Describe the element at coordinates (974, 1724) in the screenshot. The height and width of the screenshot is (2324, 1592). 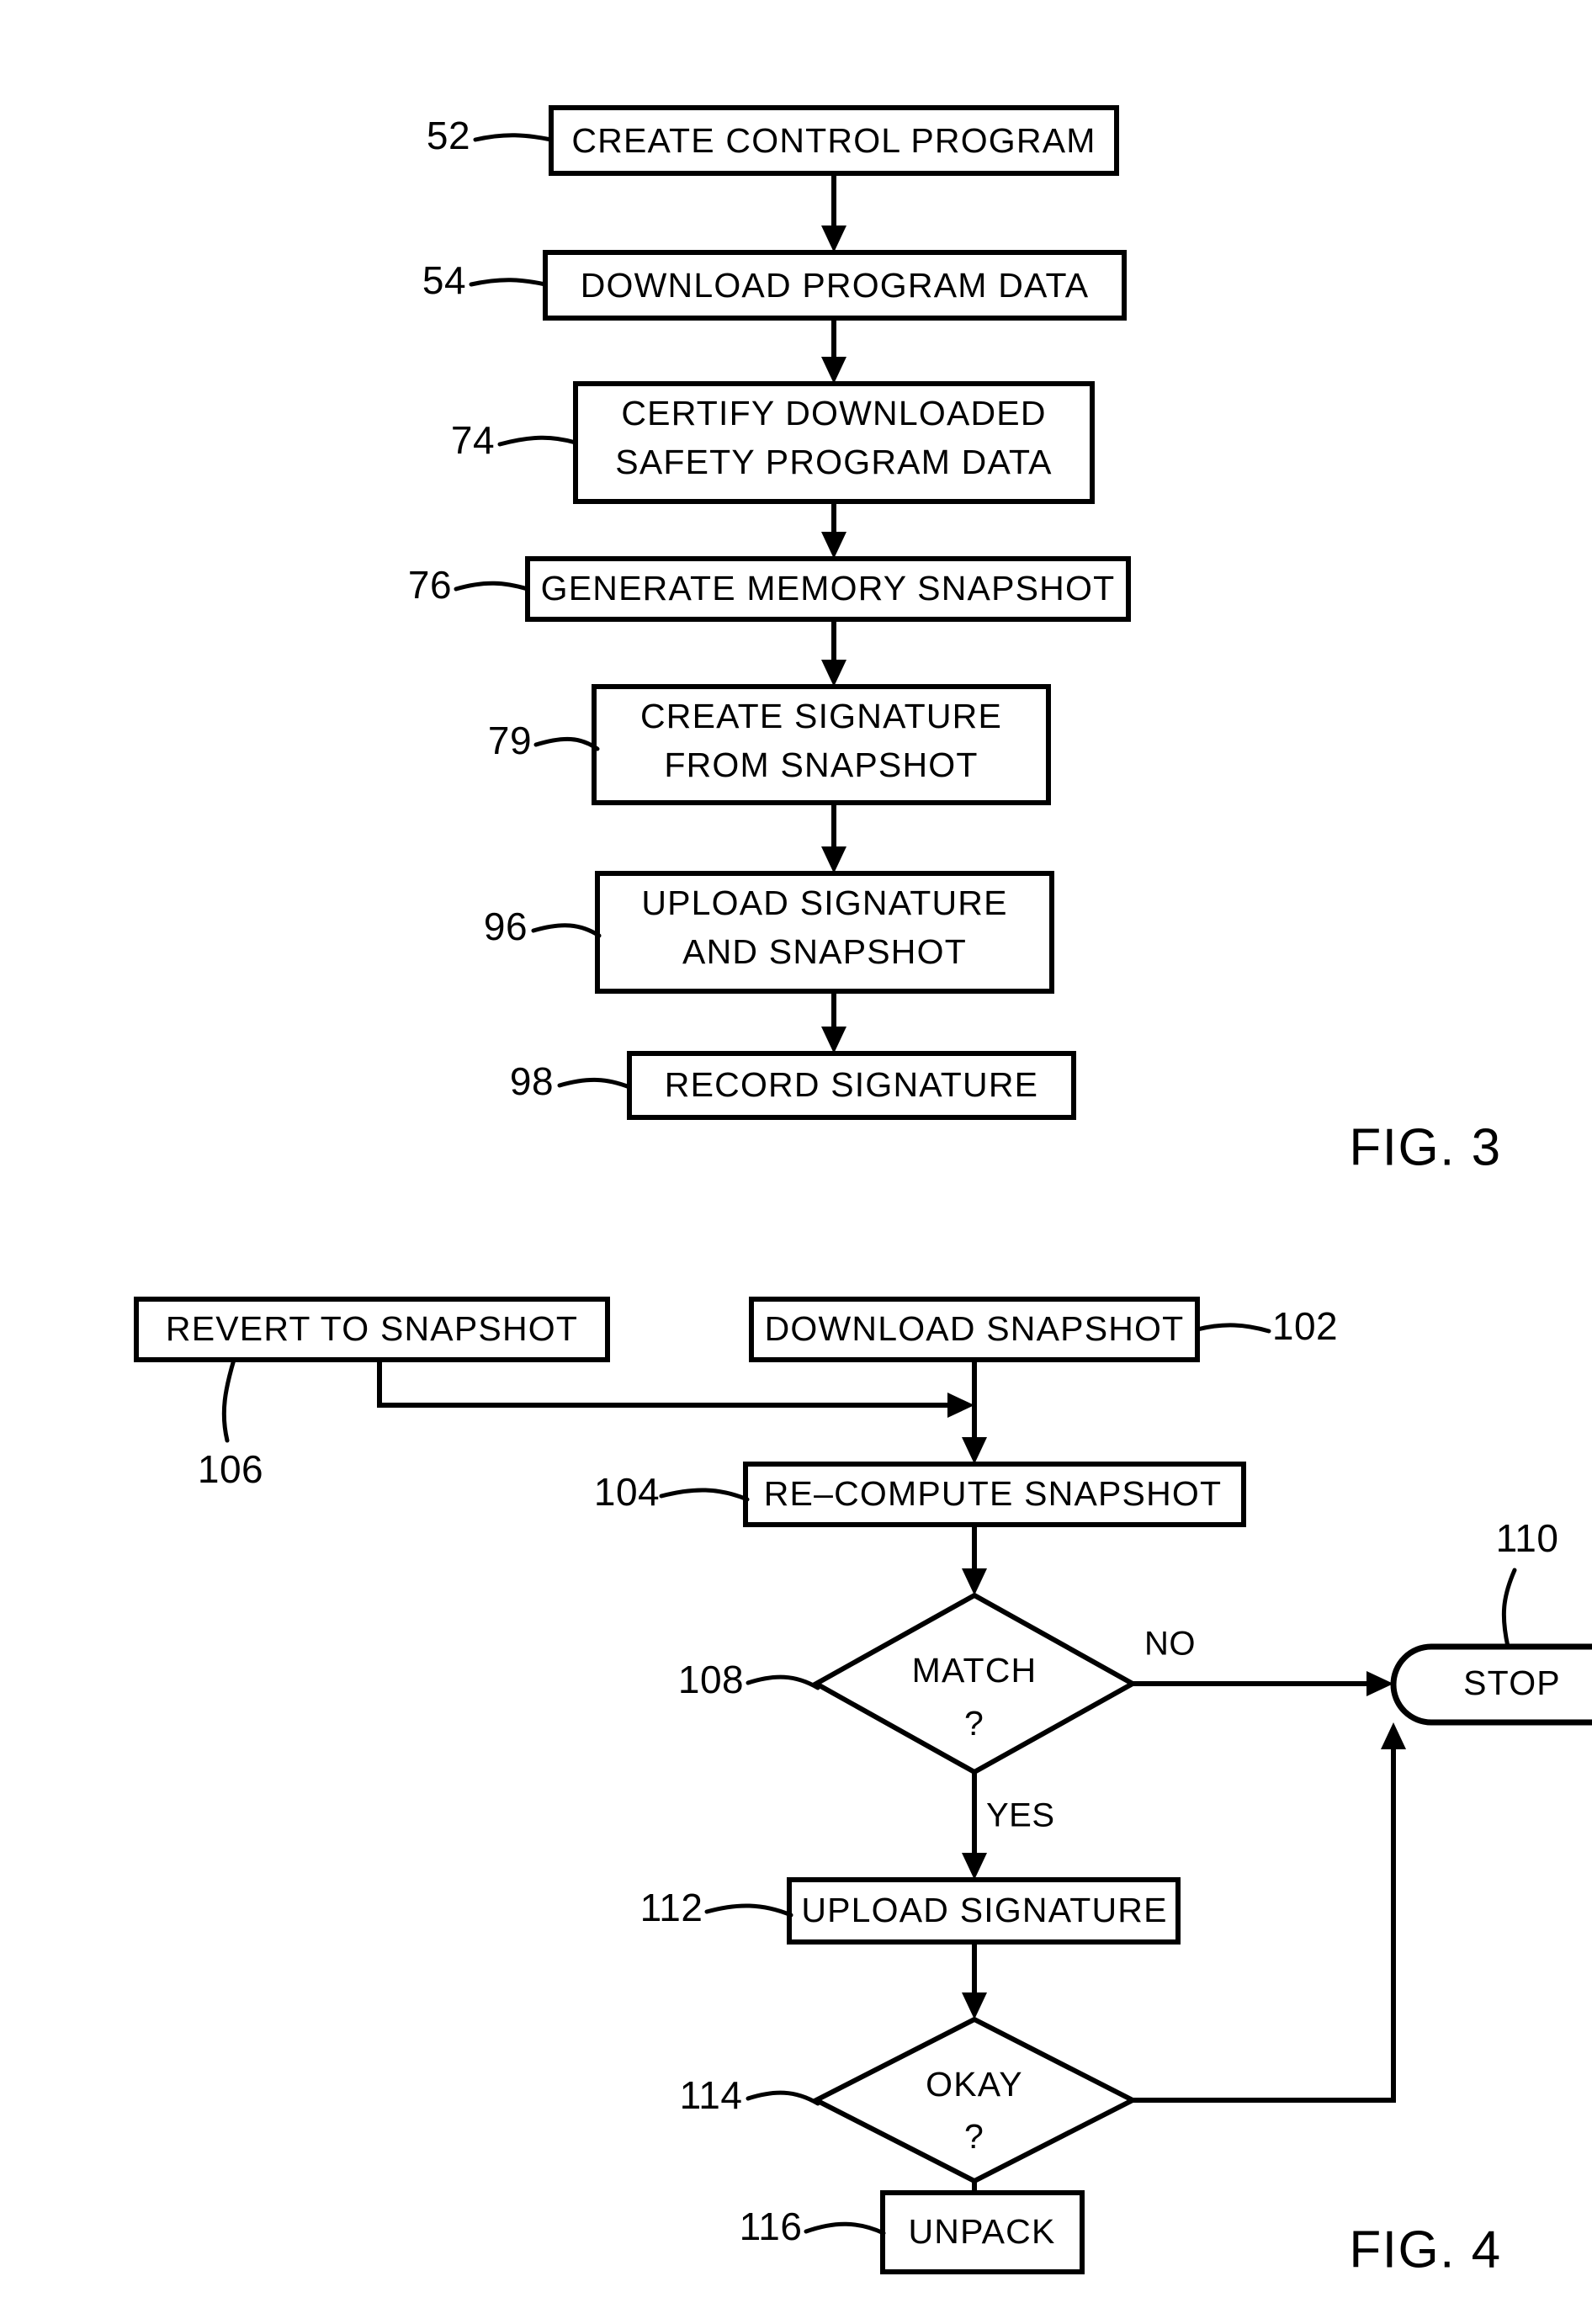
I see `fig4-diamond-108-question: ?` at that location.